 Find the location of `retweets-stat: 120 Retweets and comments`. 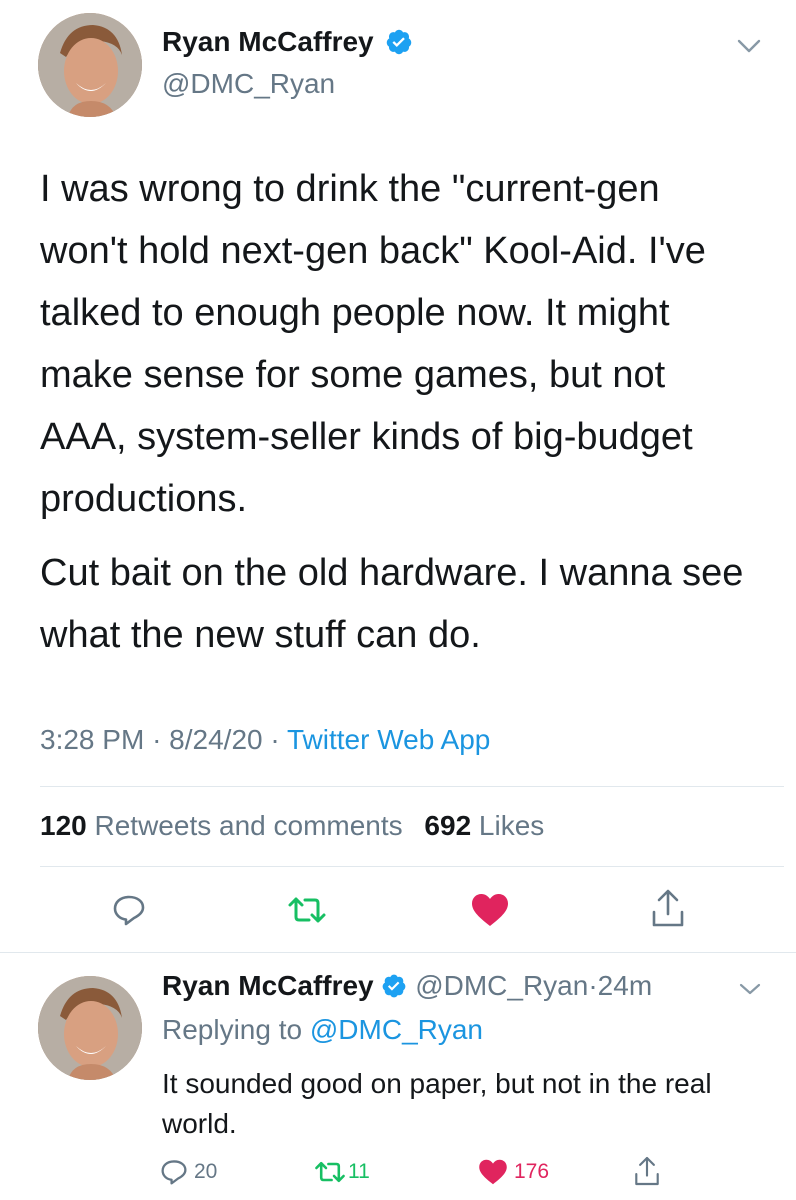

retweets-stat: 120 Retweets and comments is located at coordinates (225, 825).